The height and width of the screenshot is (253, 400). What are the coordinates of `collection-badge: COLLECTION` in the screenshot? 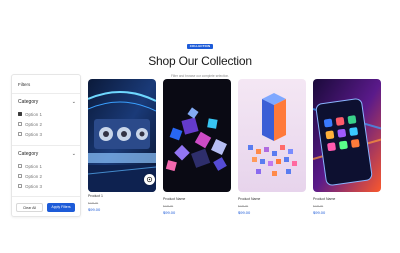 It's located at (200, 46).